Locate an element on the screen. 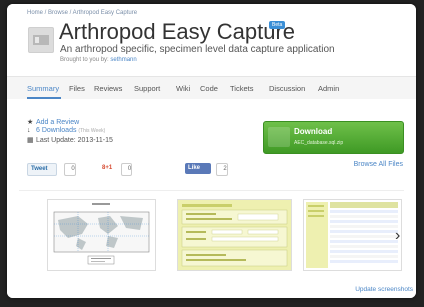  browse-all-files-link: Browse All Files is located at coordinates (378, 164).